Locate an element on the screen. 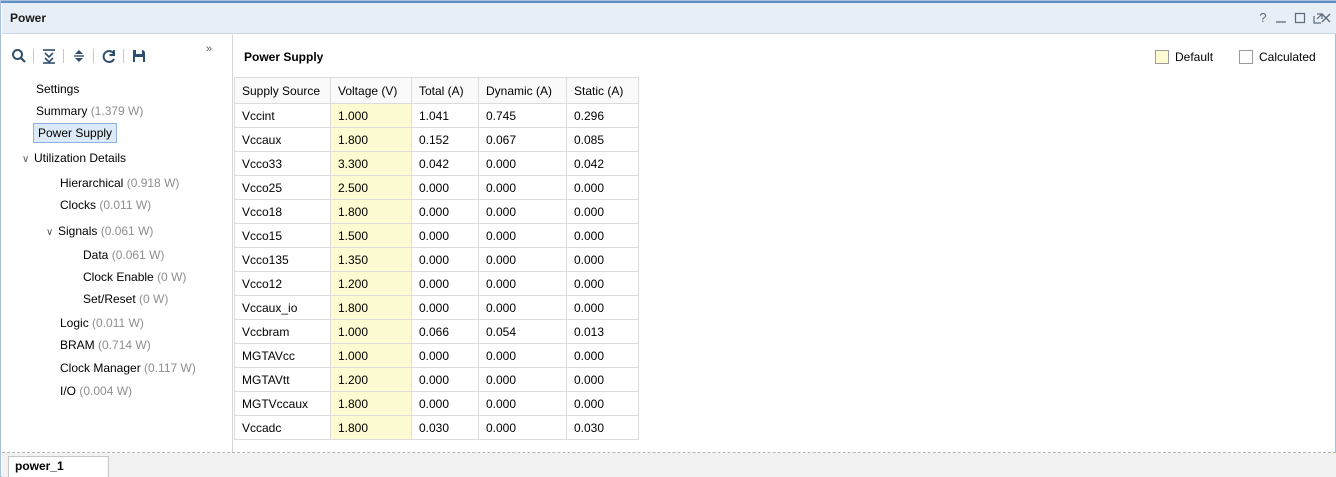 This screenshot has height=477, width=1336. table-row: MGTVccaux 1.800 0.000 0.000 0.000 is located at coordinates (436, 403).